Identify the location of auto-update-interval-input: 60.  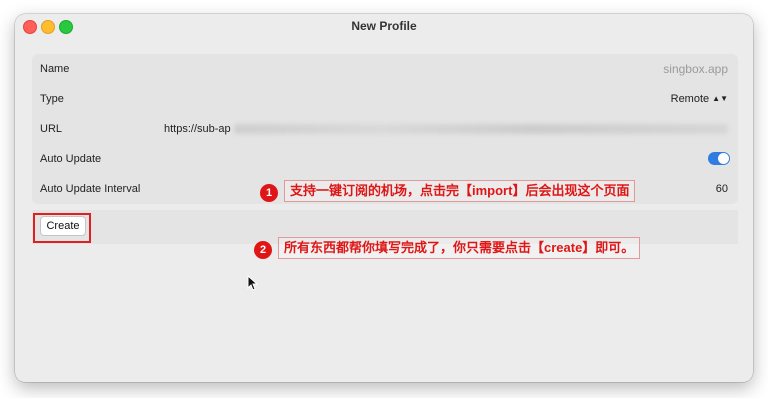
(722, 189).